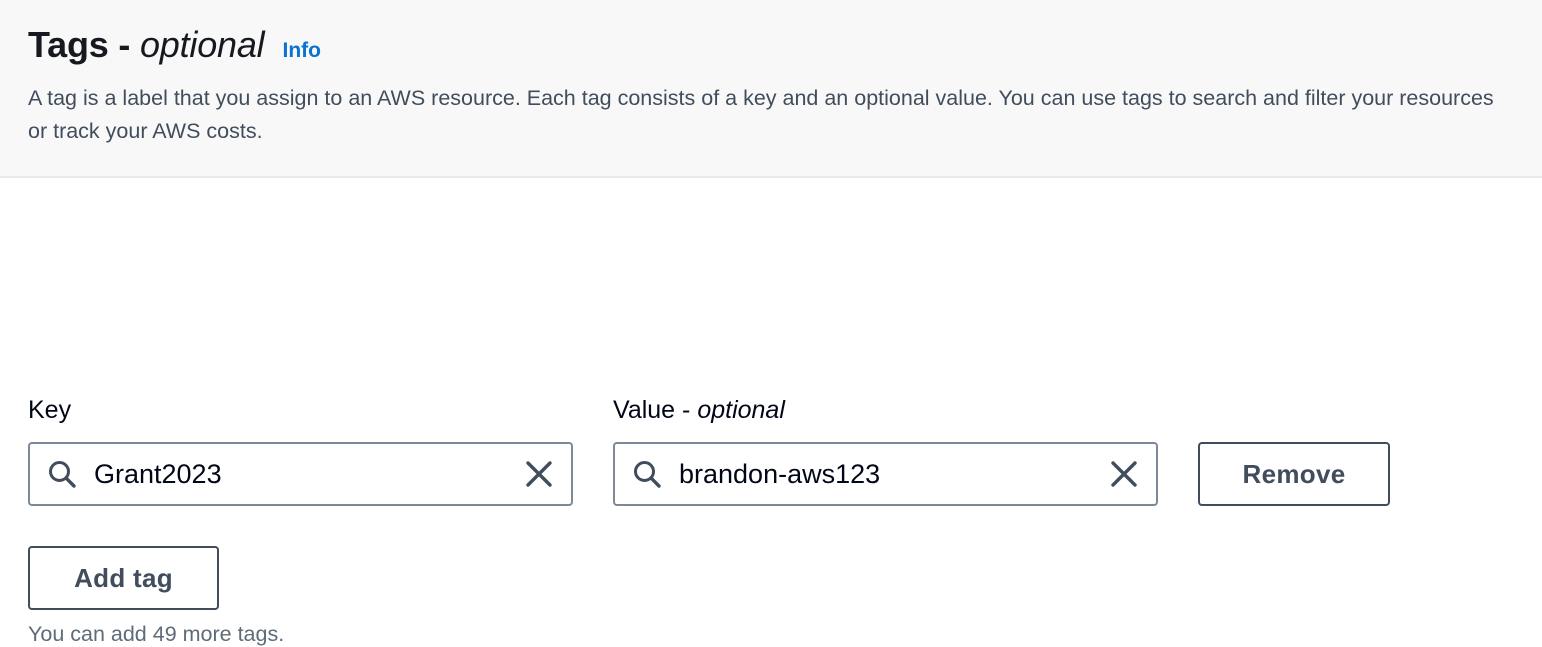 The image size is (1542, 647). What do you see at coordinates (202, 44) in the screenshot?
I see `section-title-optional: optional` at bounding box center [202, 44].